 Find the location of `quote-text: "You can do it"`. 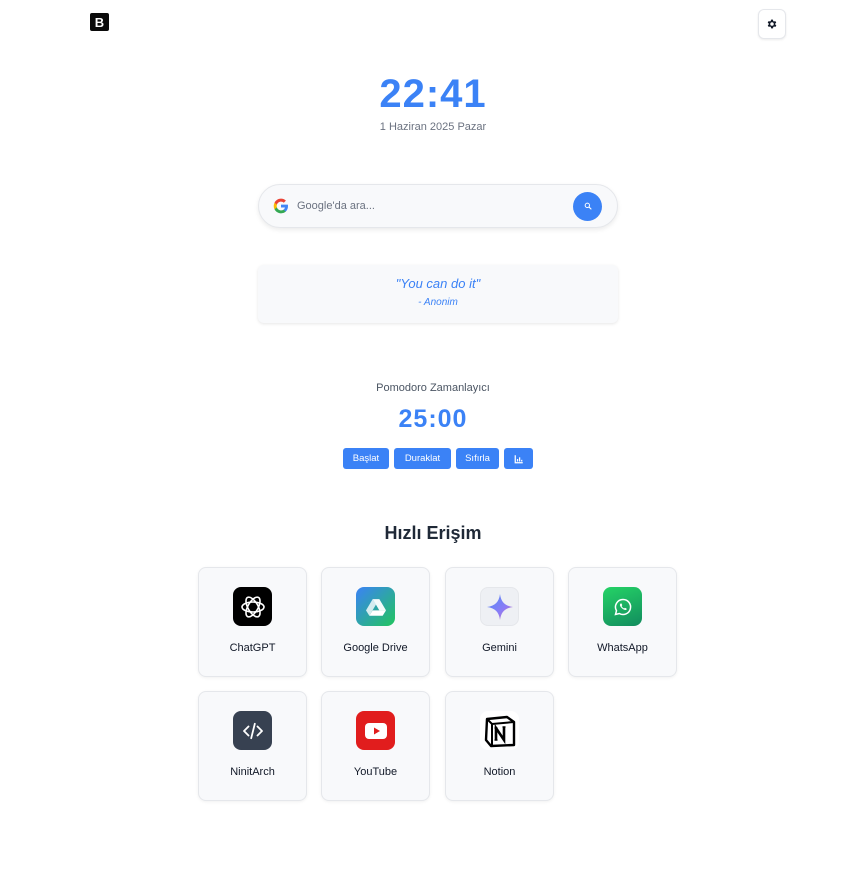

quote-text: "You can do it" is located at coordinates (438, 283).